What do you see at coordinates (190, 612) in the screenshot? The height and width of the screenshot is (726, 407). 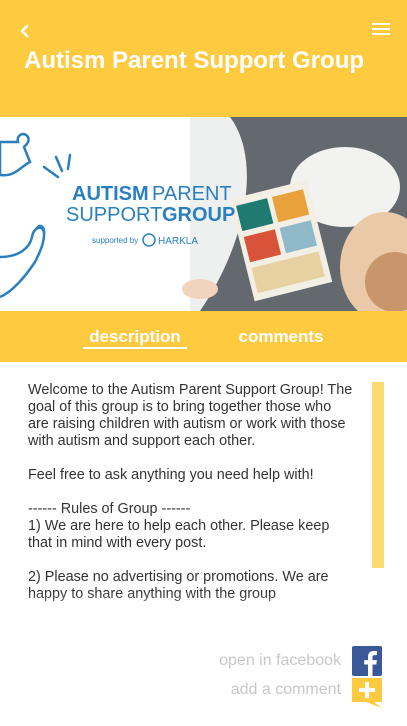 I see `description-fade` at bounding box center [190, 612].